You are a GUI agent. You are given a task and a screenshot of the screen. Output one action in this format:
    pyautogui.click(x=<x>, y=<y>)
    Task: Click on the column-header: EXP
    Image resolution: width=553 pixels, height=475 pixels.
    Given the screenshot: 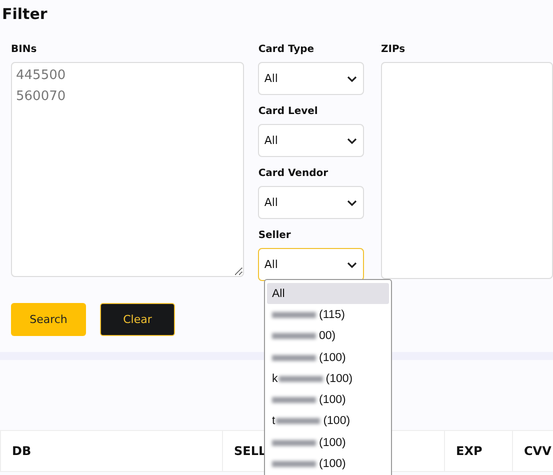 What is the action you would take?
    pyautogui.click(x=469, y=451)
    